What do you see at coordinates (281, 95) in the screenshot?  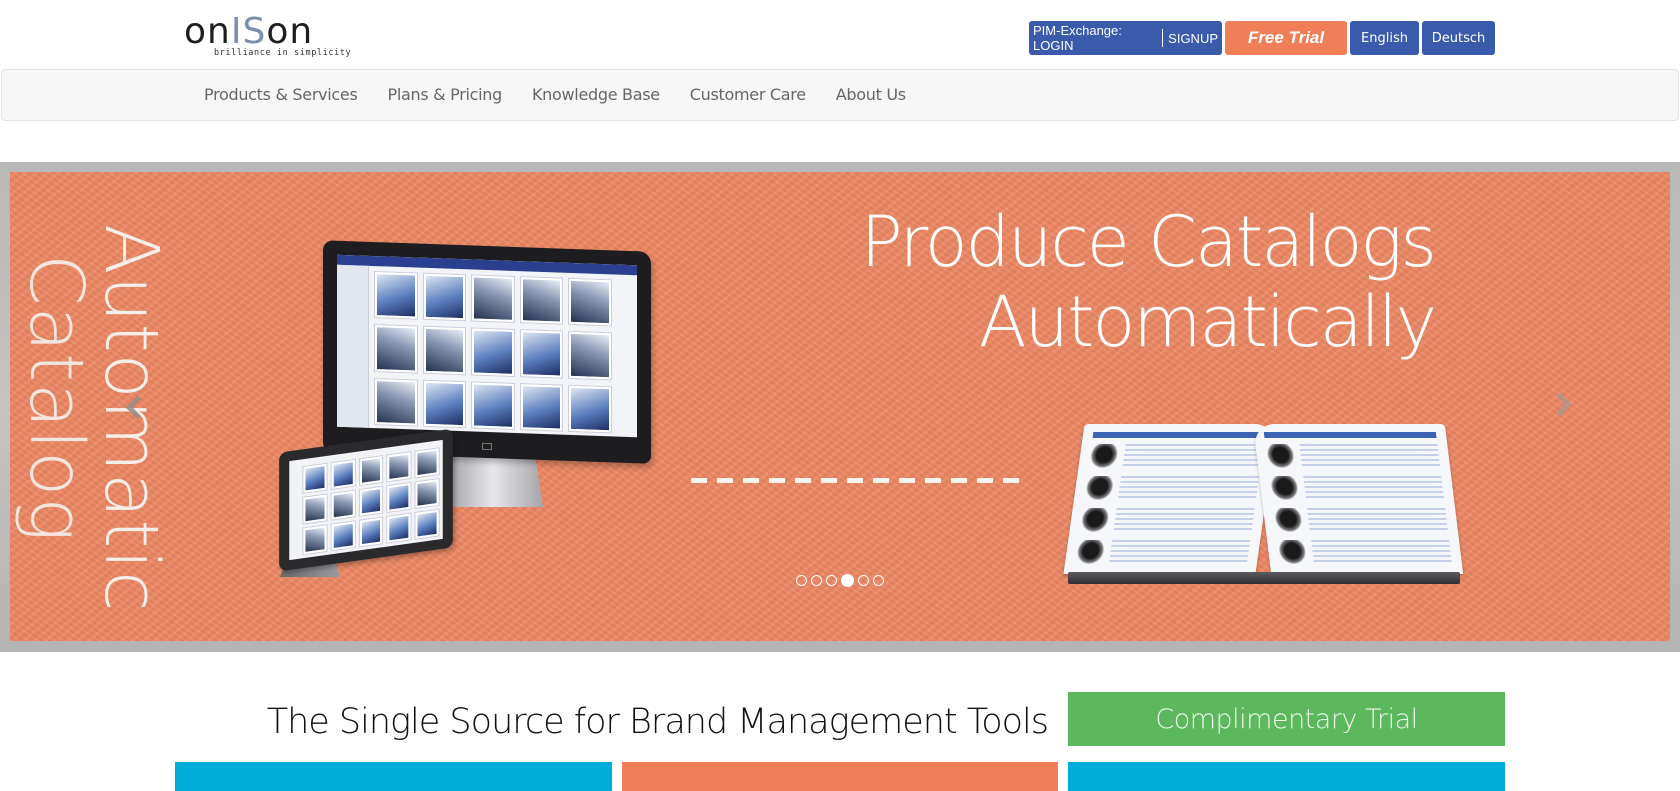 I see `nav-products-services: Products & Services` at bounding box center [281, 95].